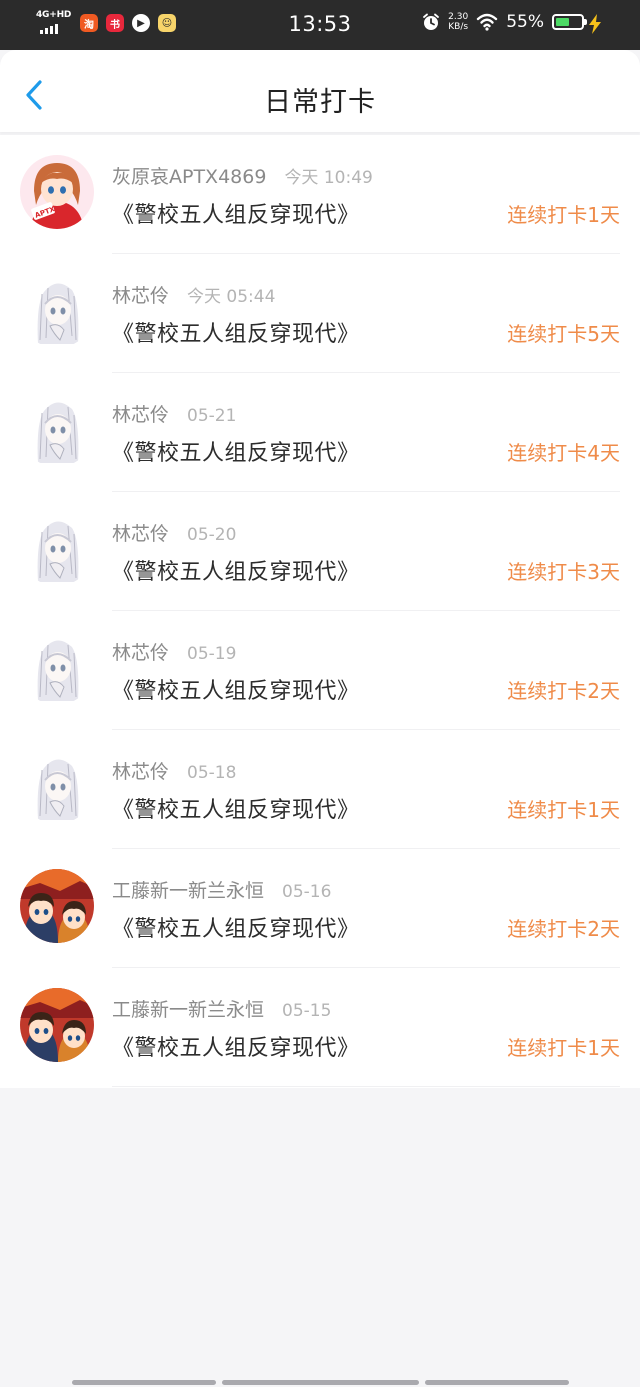 This screenshot has height=1387, width=640. What do you see at coordinates (144, 1382) in the screenshot?
I see `gesture-bar-left` at bounding box center [144, 1382].